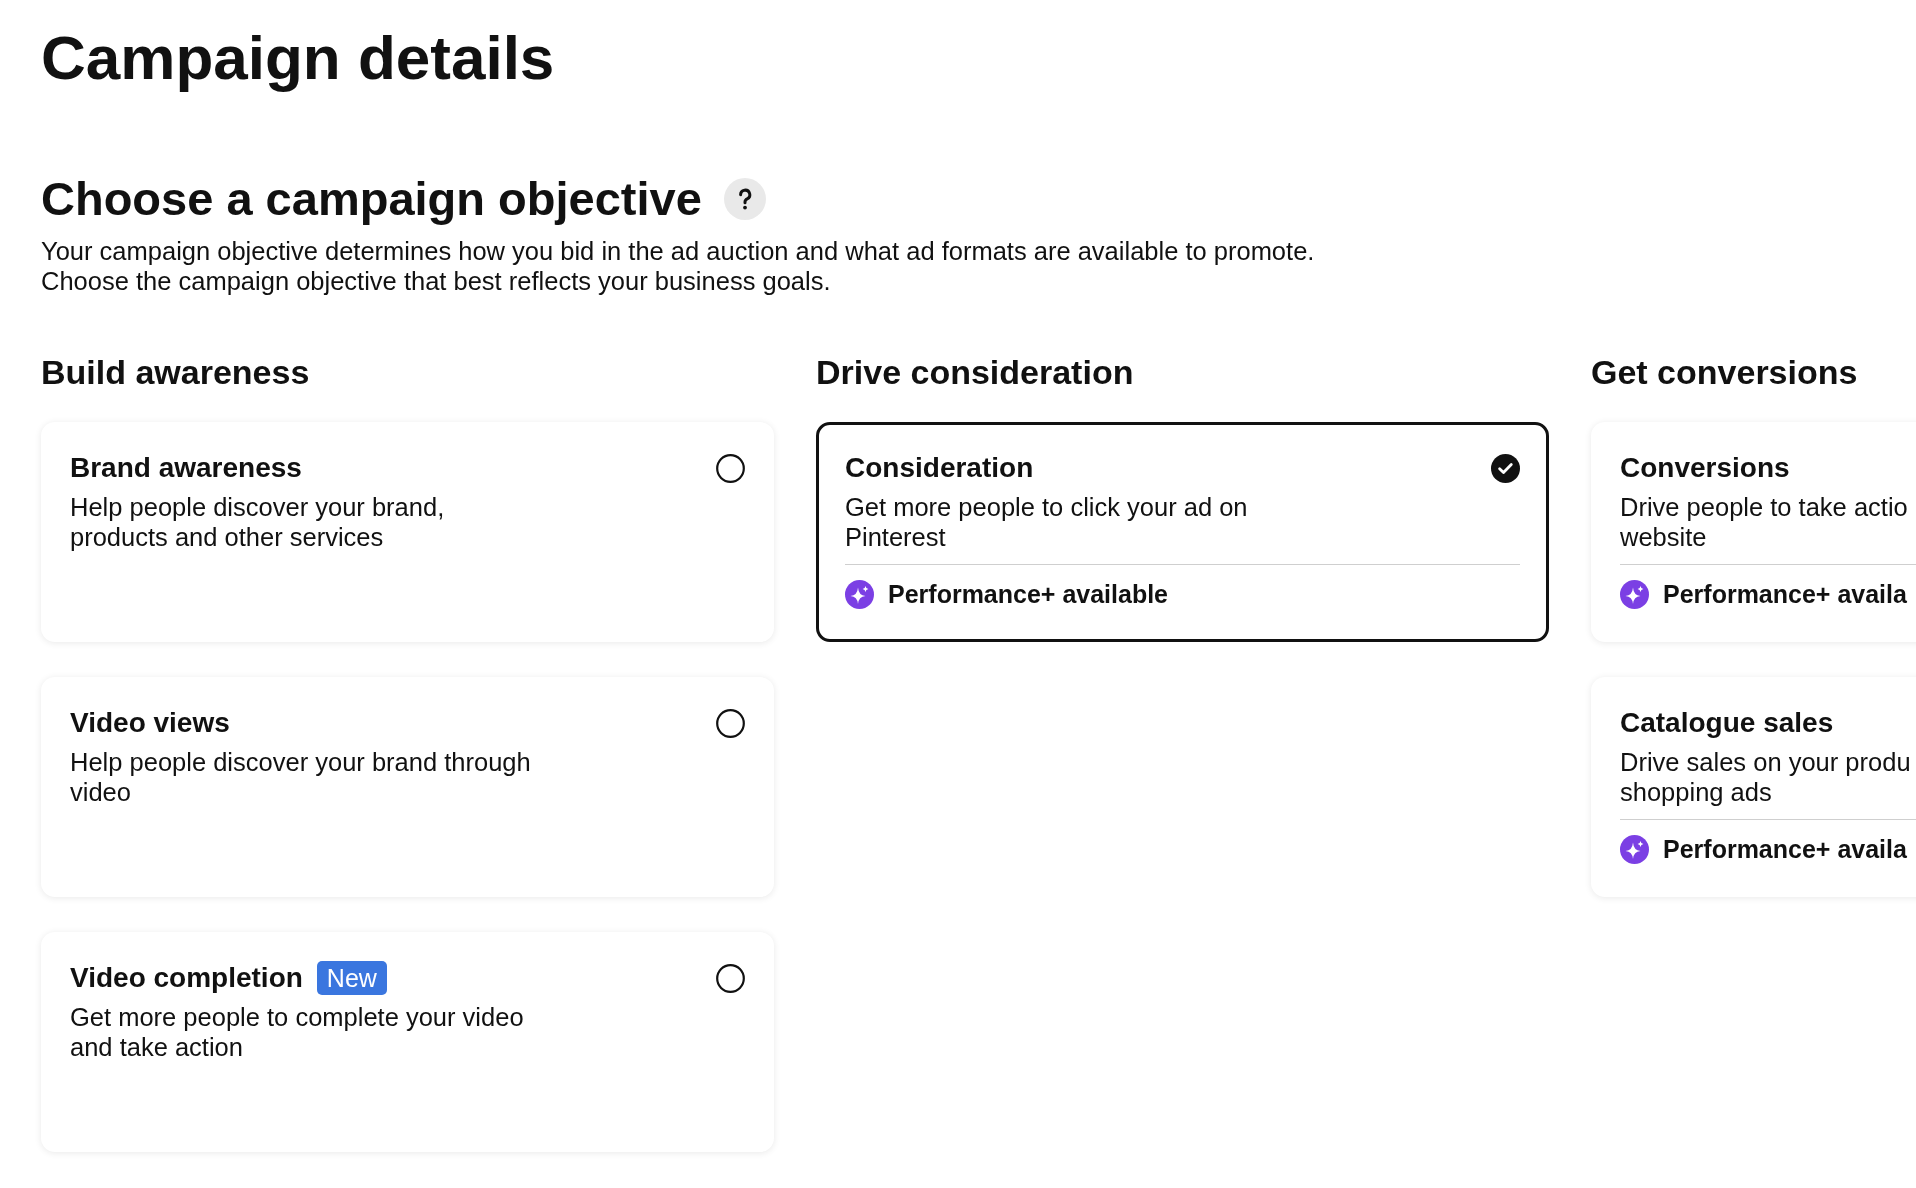  I want to click on objective-card: Catalogue sales Drive sales on your produ shopping ads Performance+ availa, so click(1753, 787).